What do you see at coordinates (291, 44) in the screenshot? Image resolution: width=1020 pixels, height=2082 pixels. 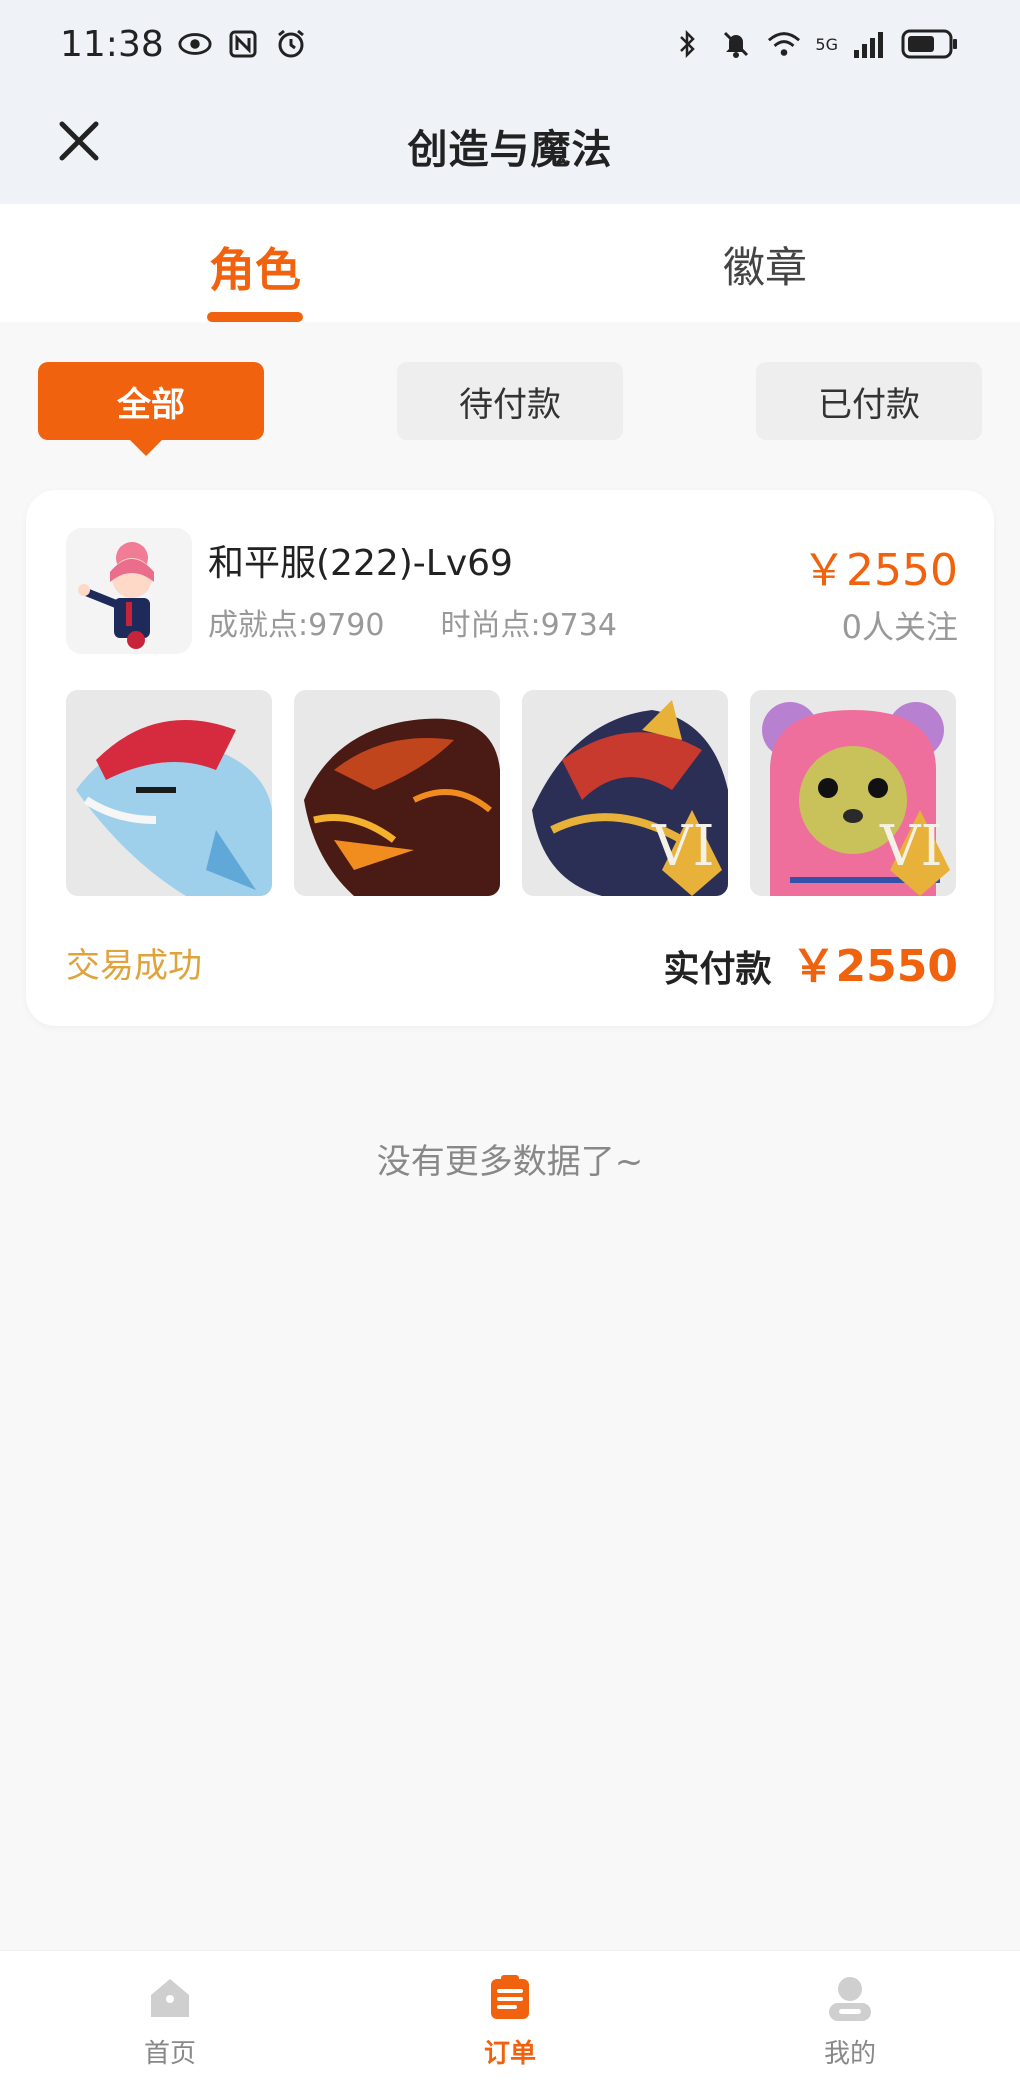 I see `alarm-icon` at bounding box center [291, 44].